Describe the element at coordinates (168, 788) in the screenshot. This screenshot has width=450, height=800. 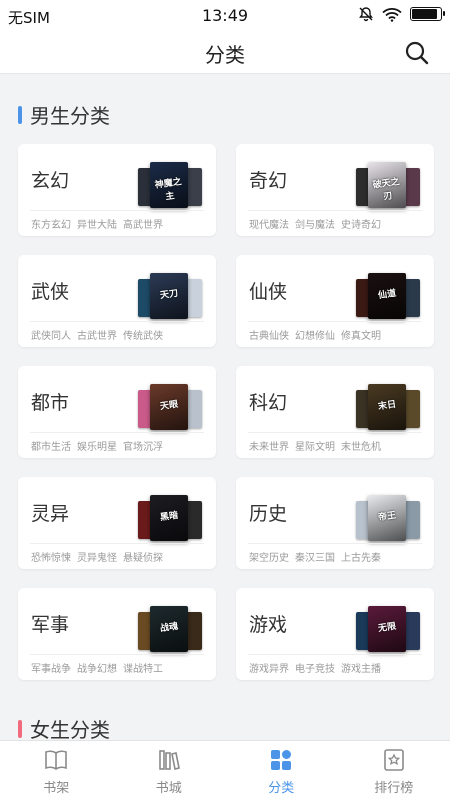
I see `tab-label: 书城` at that location.